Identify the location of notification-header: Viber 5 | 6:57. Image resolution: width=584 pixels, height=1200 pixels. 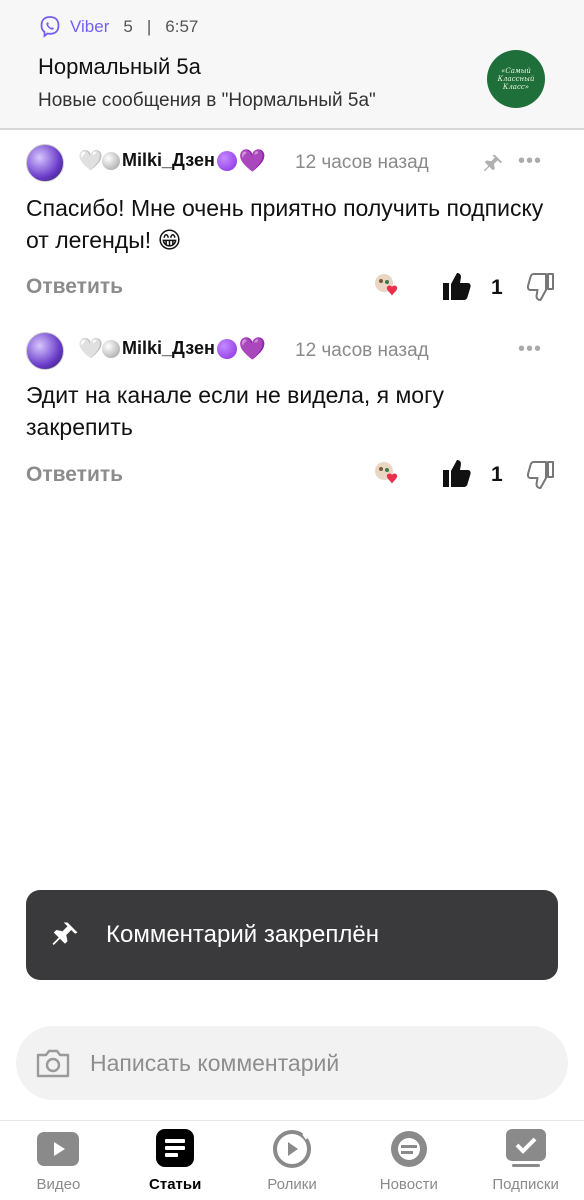
(118, 27).